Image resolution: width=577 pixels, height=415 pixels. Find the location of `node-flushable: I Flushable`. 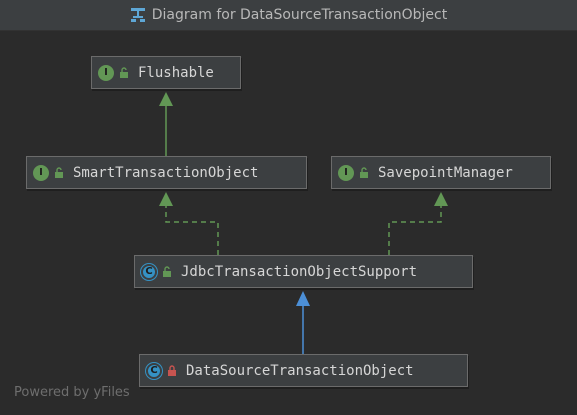

node-flushable: I Flushable is located at coordinates (166, 72).